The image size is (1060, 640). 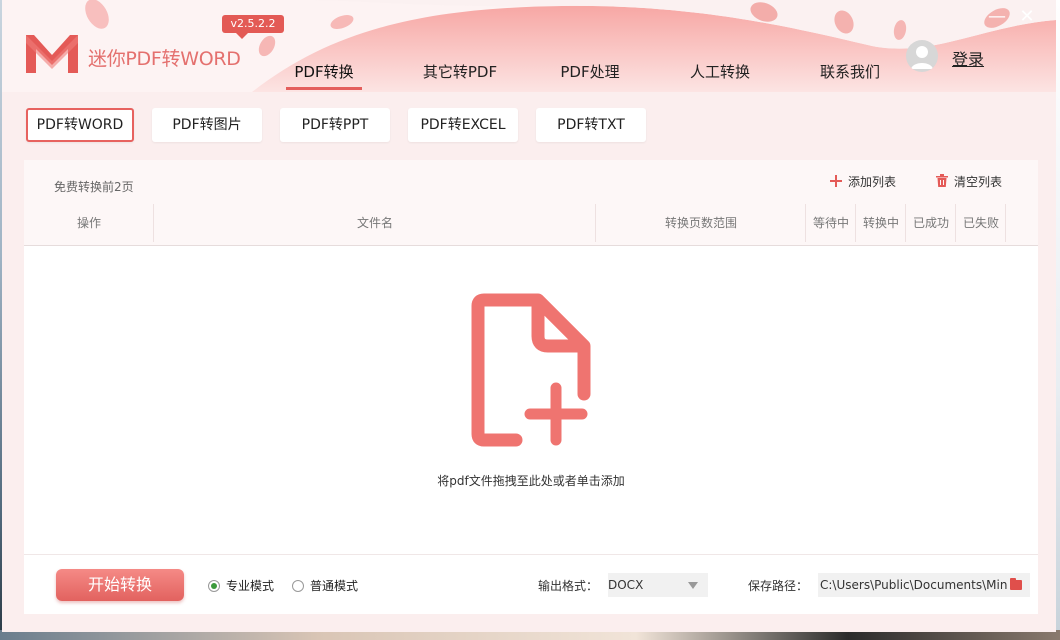 What do you see at coordinates (914, 585) in the screenshot?
I see `save-path-value: C:\Users\Public\Documents\MiniPDF` at bounding box center [914, 585].